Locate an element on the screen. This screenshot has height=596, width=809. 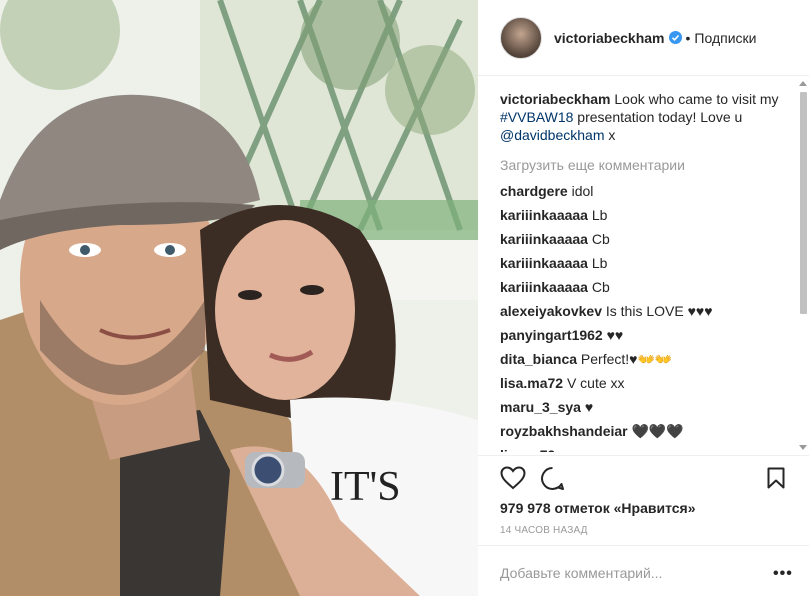
comment-username: panyingart1962 is located at coordinates (551, 335).